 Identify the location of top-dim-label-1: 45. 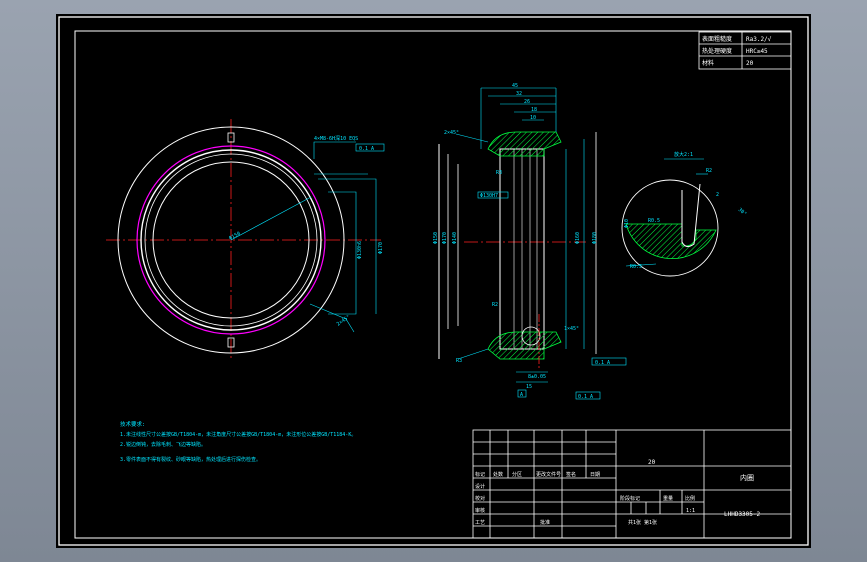
(515, 86).